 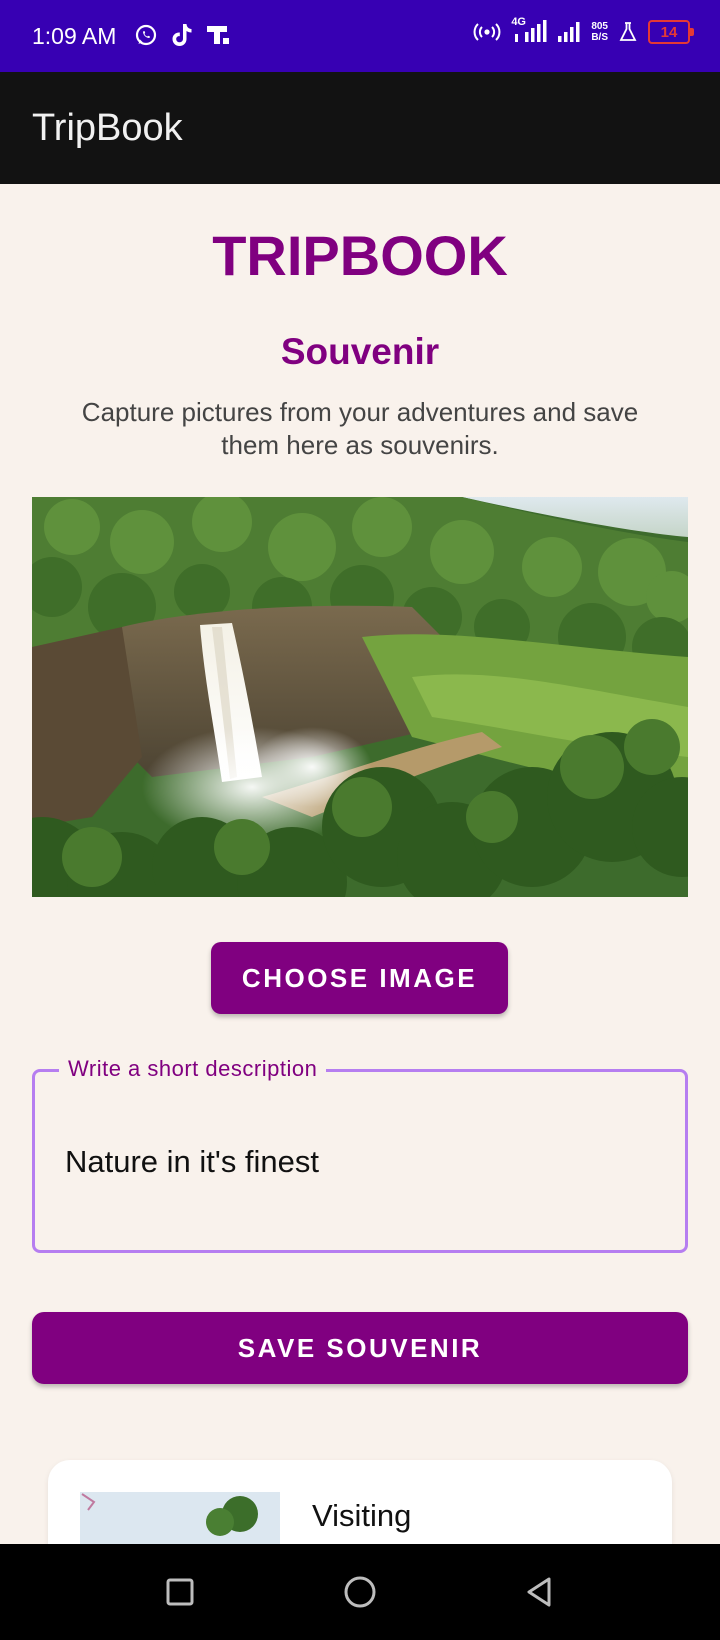 I want to click on page-headline: TRIPBOOK, so click(x=360, y=255).